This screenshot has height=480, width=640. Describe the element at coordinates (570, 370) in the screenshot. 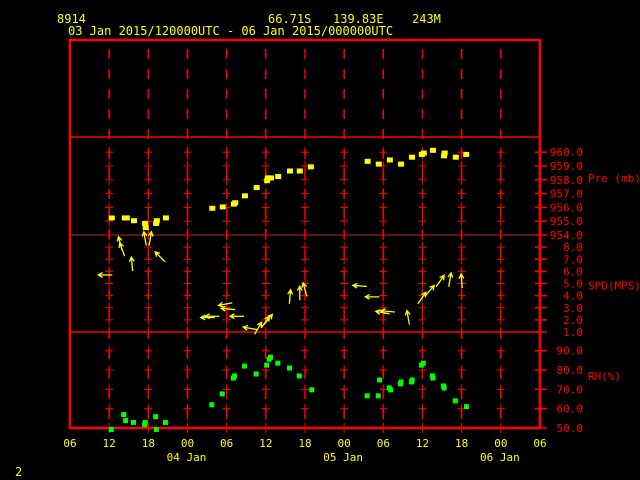

I see `y-tick-label: 80.0` at that location.